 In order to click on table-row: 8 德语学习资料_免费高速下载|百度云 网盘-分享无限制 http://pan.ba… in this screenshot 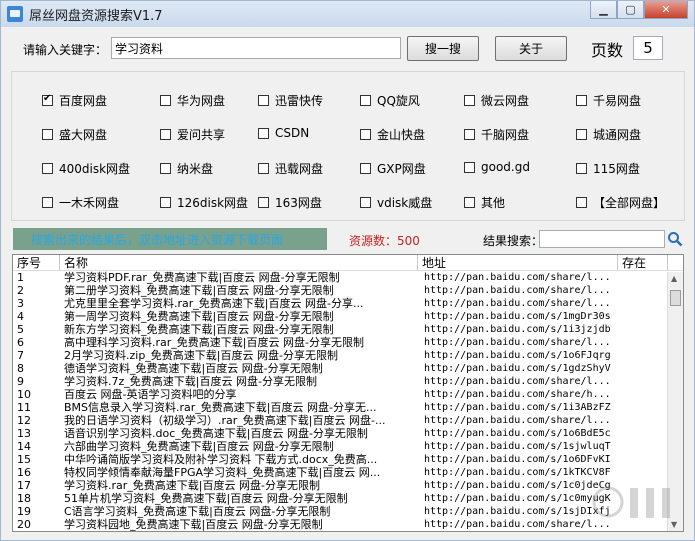, I will do `click(348, 368)`.